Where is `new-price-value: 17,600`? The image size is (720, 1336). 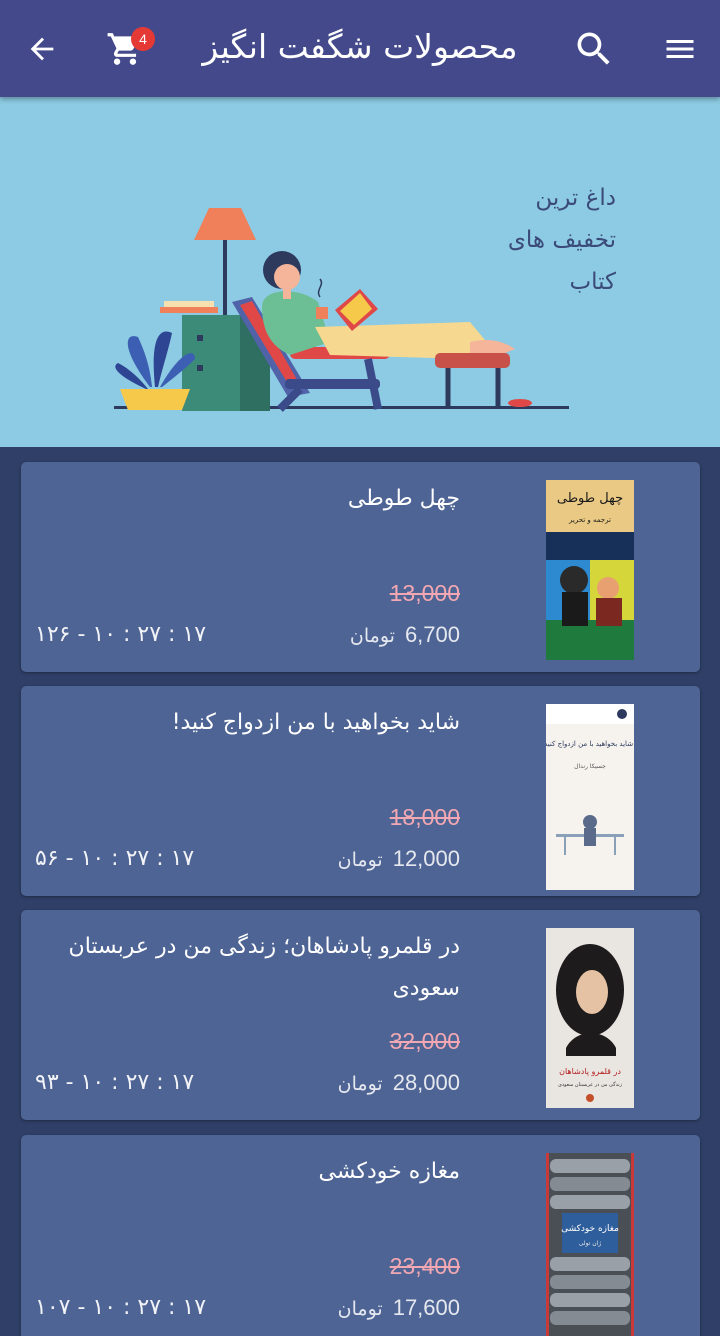 new-price-value: 17,600 is located at coordinates (426, 1307).